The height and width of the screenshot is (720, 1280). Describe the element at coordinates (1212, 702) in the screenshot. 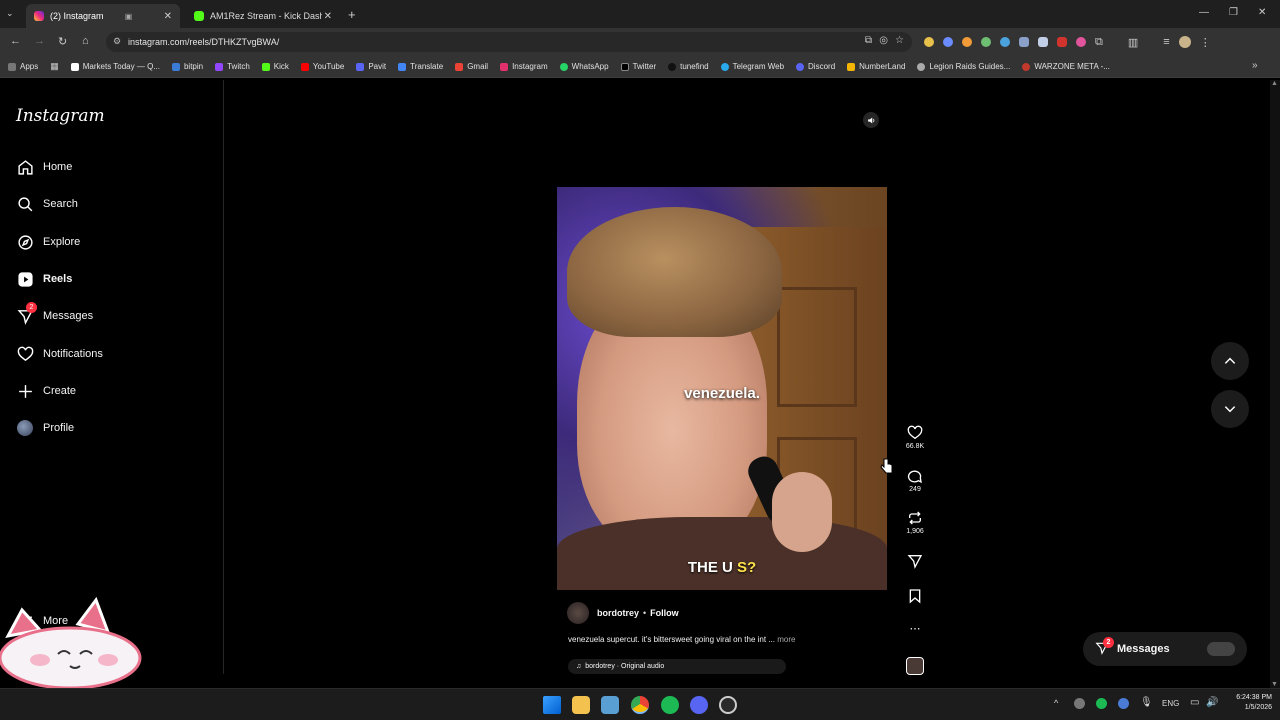

I see `volume-icon: 🔊` at that location.